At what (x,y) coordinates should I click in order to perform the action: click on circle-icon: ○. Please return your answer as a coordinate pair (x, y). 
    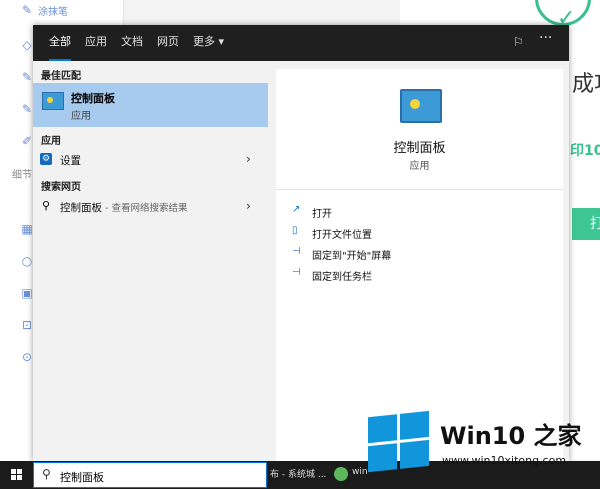
    Looking at the image, I should click on (27, 261).